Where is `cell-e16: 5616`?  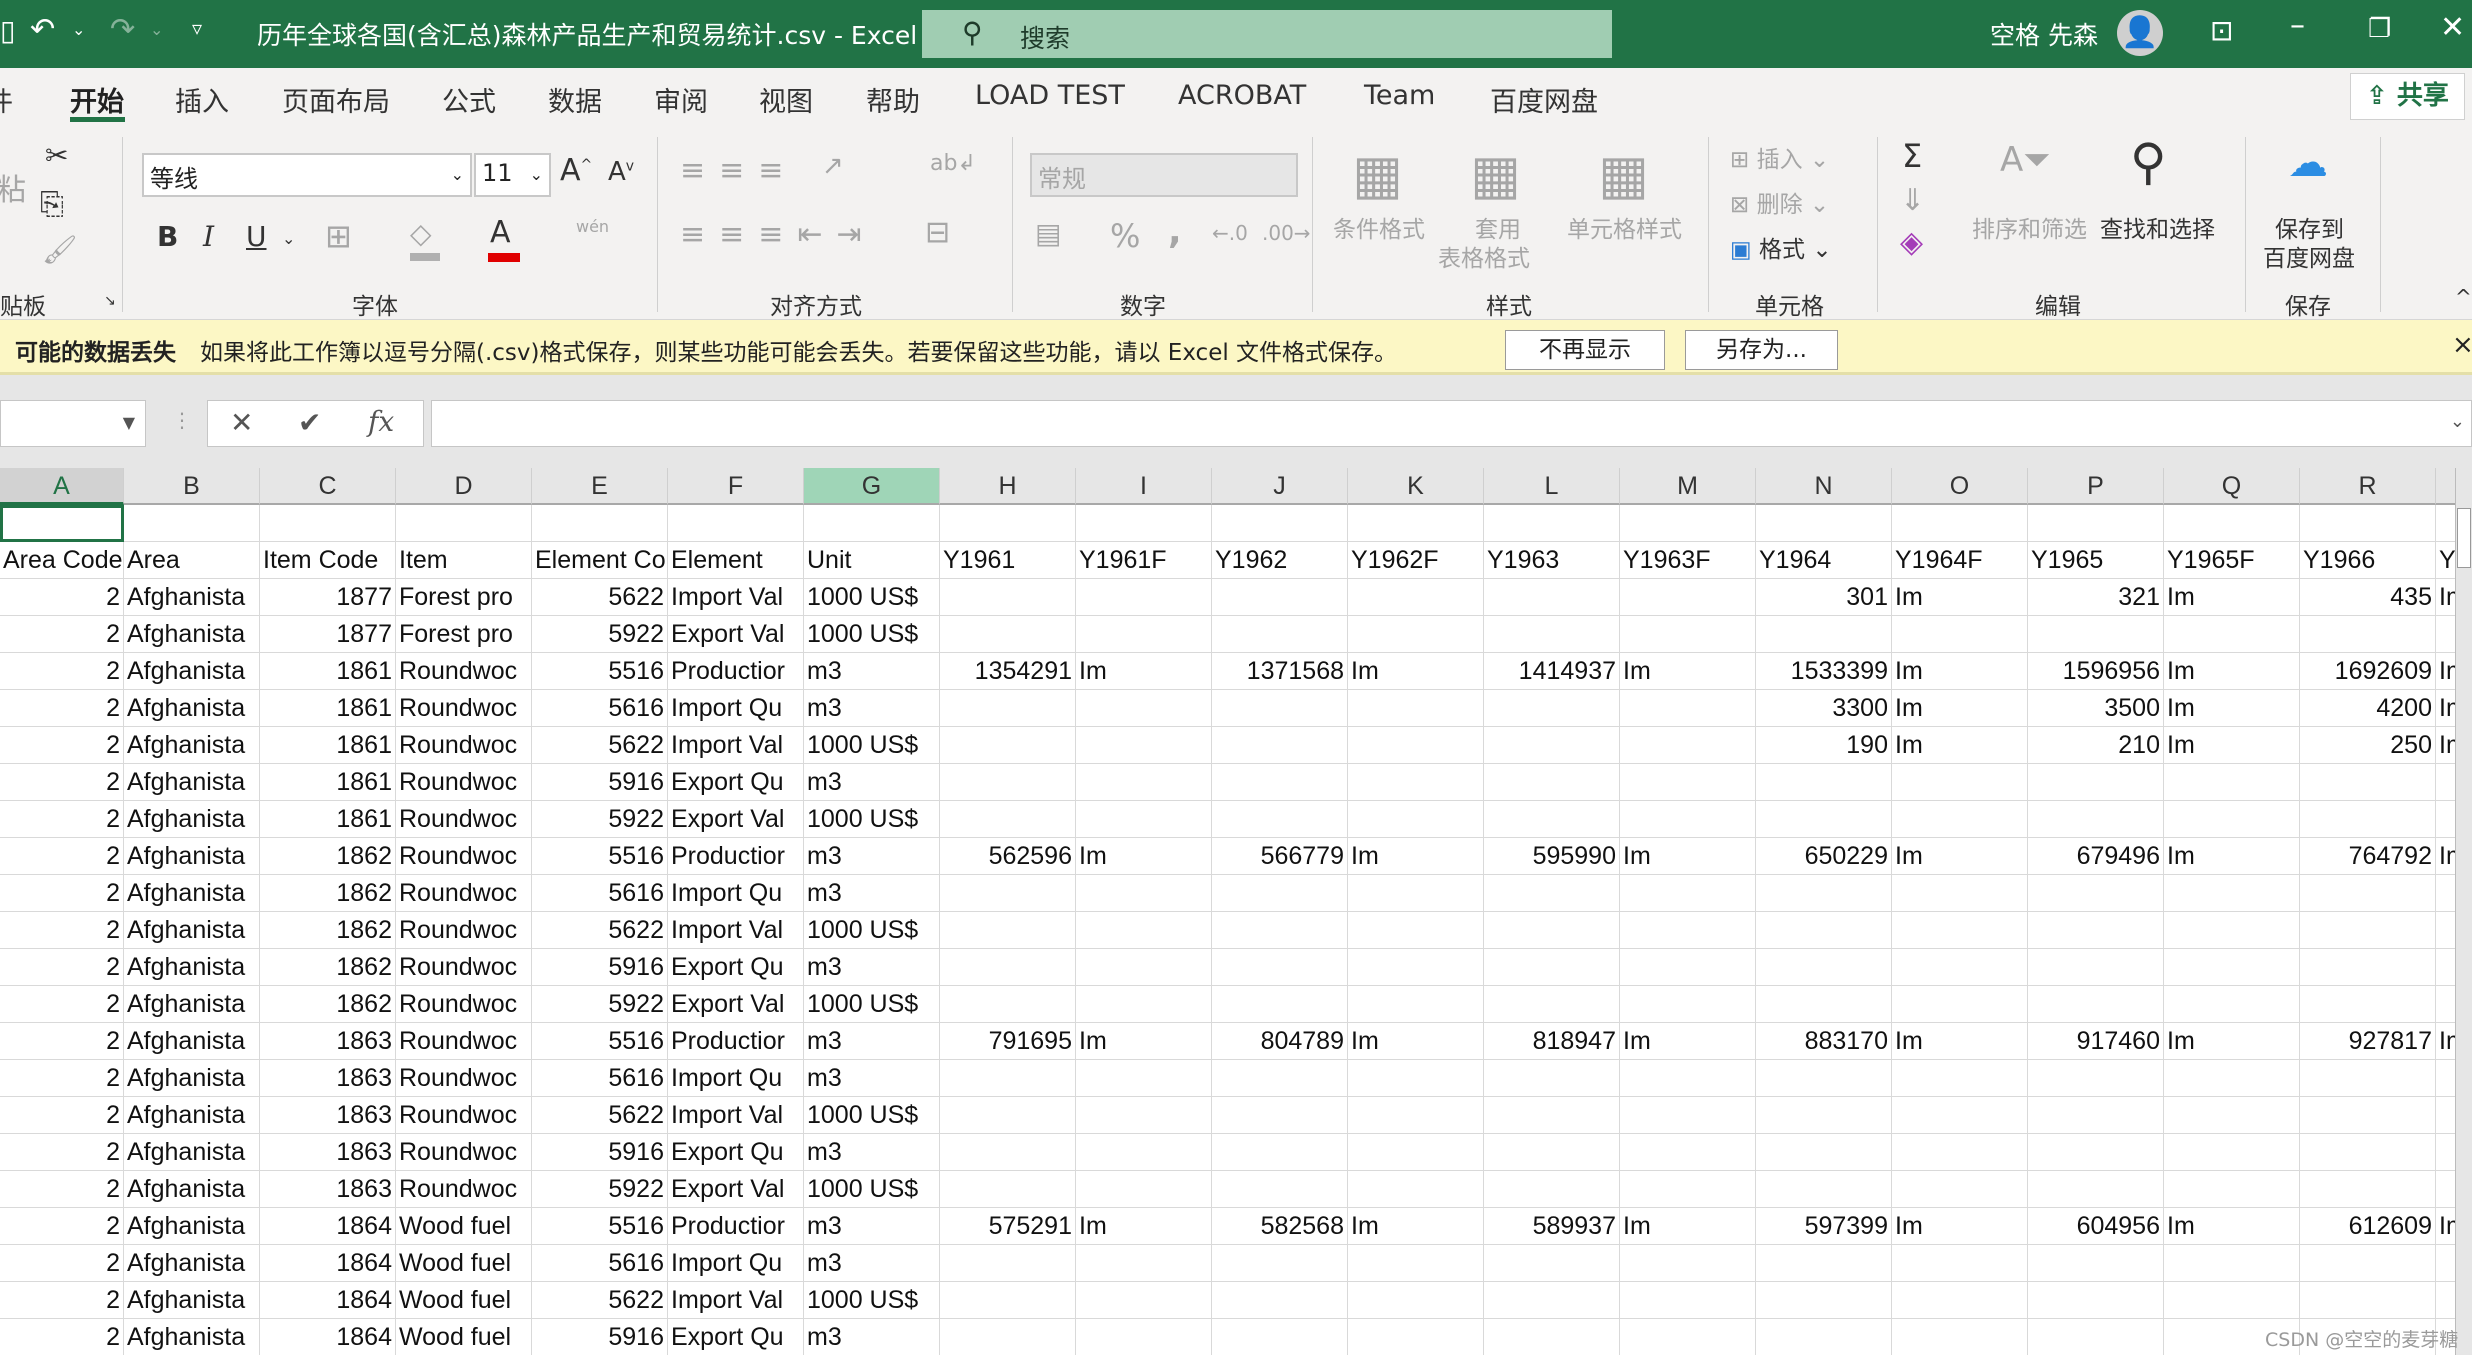 cell-e16: 5616 is located at coordinates (600, 1078).